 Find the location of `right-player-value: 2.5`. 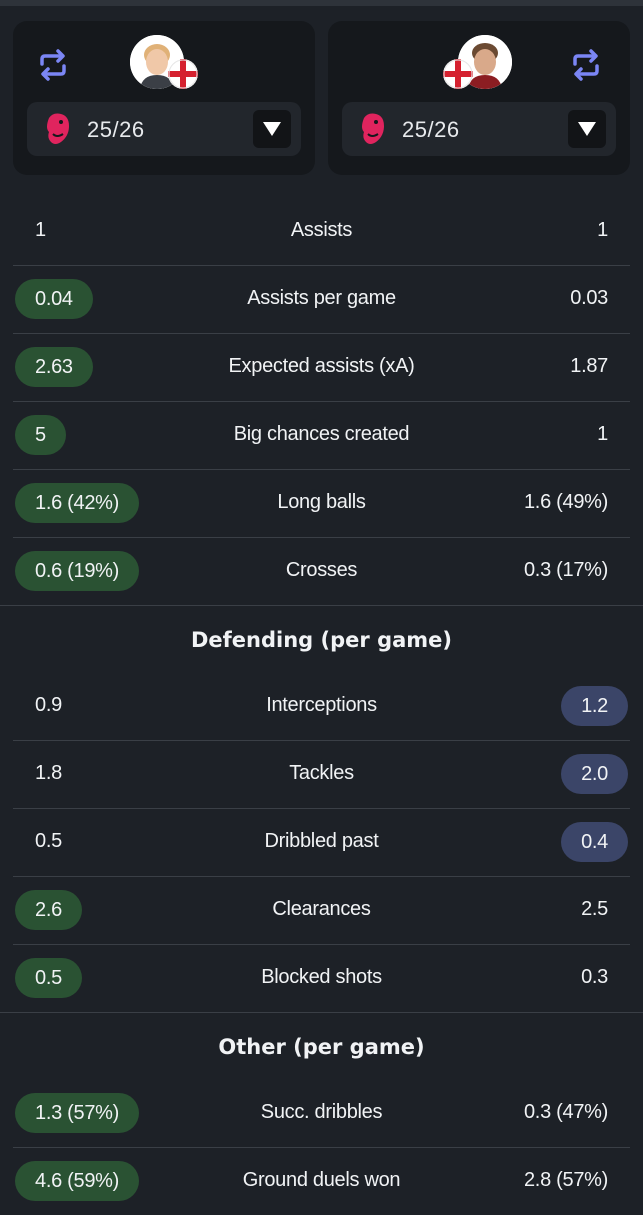

right-player-value: 2.5 is located at coordinates (594, 909).